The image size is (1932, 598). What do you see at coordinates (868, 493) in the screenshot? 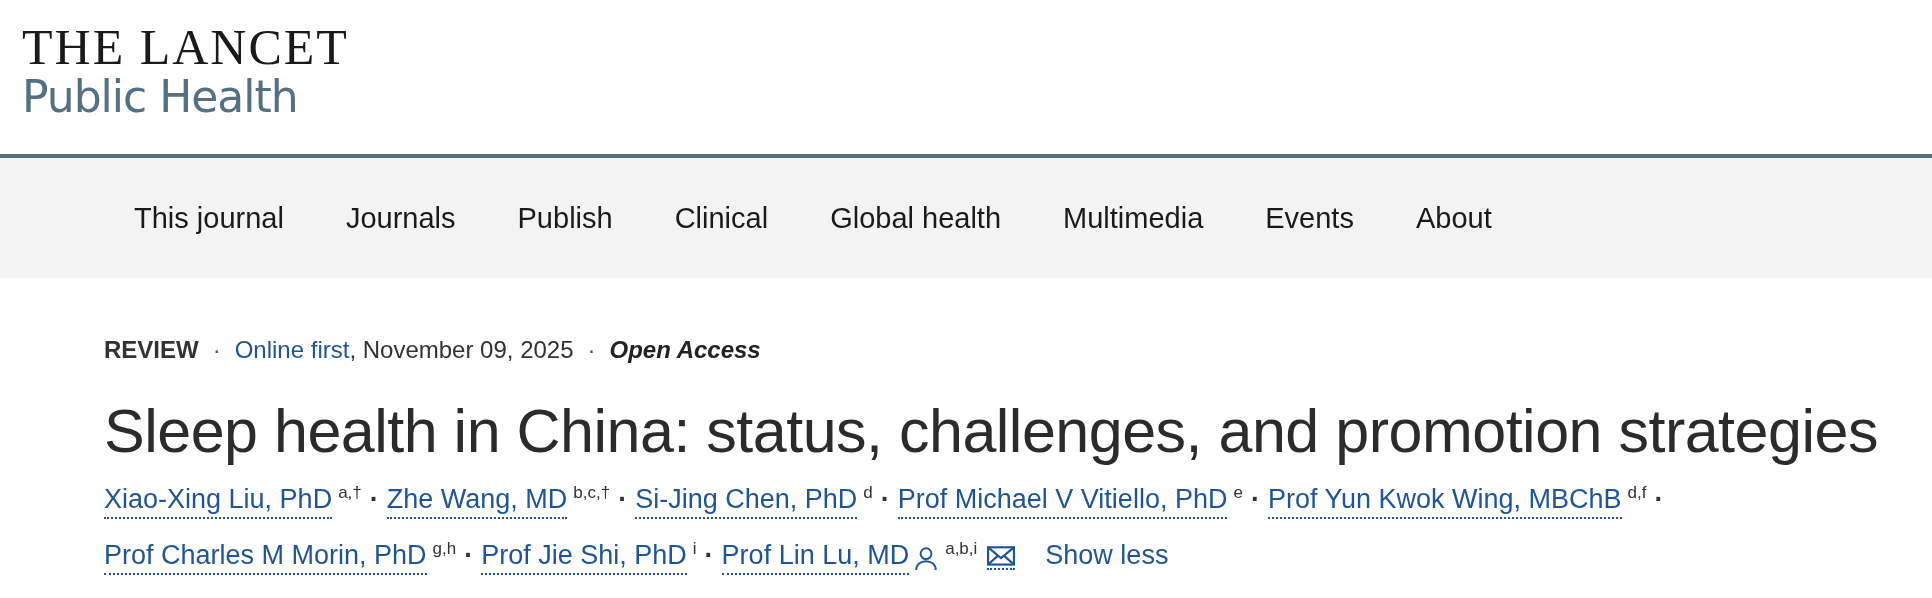
I see `affiliation-marks: d` at bounding box center [868, 493].